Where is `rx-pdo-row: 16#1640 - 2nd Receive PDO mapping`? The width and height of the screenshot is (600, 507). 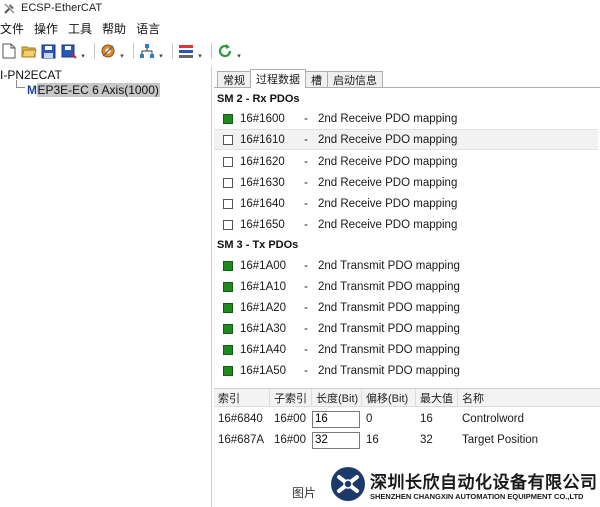
rx-pdo-row: 16#1640 - 2nd Receive PDO mapping is located at coordinates (406, 203).